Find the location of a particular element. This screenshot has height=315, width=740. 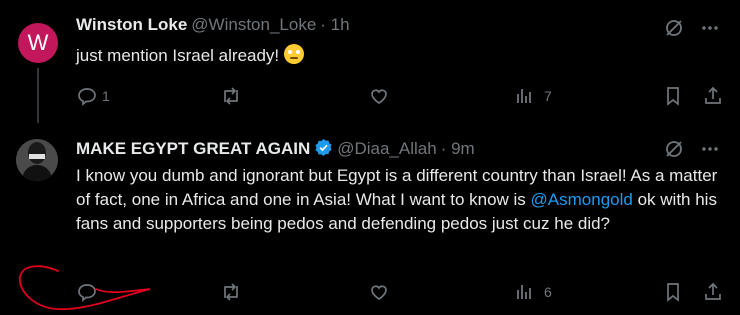

tweet-actions: 1 7 is located at coordinates (400, 97).